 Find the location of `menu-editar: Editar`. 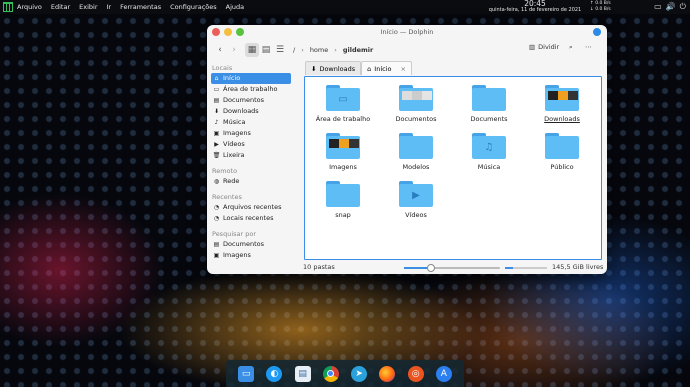

menu-editar: Editar is located at coordinates (60, 7).